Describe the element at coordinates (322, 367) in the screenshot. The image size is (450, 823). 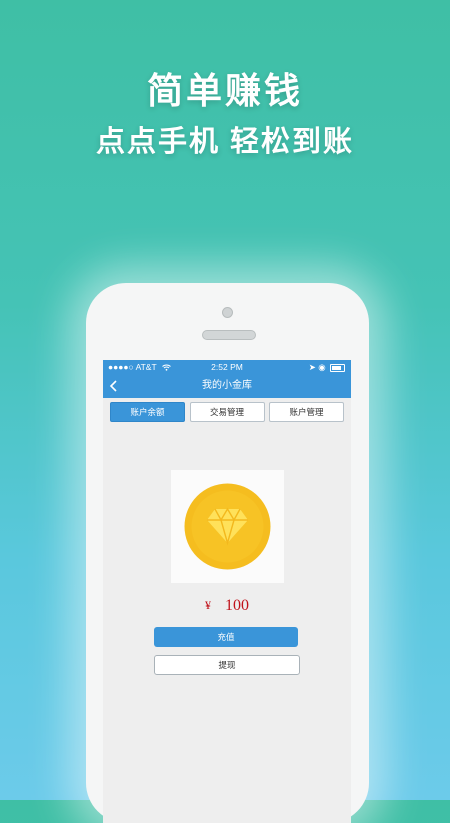
I see `alarm-icon: ◉` at that location.